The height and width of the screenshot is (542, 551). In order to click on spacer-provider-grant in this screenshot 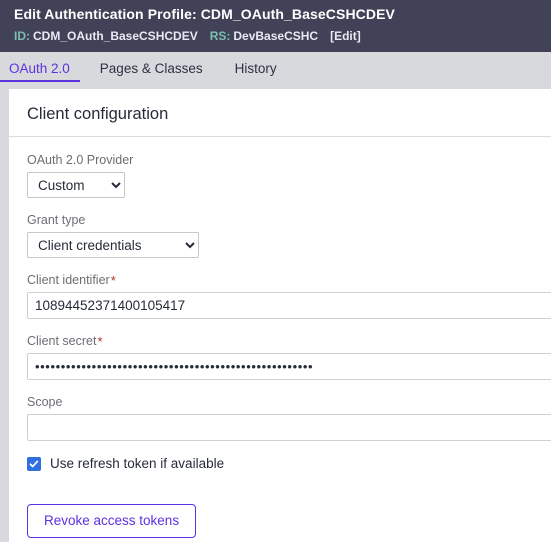, I will do `click(289, 205)`.